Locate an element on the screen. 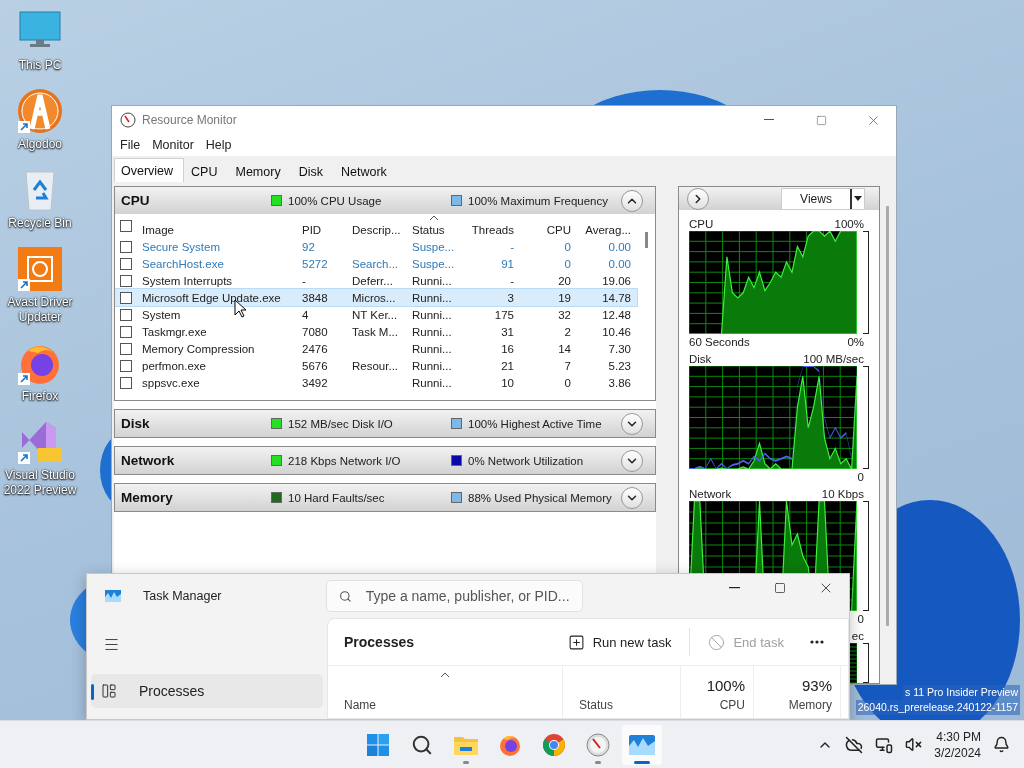  table-cell-text: 5.23 is located at coordinates (619, 365).